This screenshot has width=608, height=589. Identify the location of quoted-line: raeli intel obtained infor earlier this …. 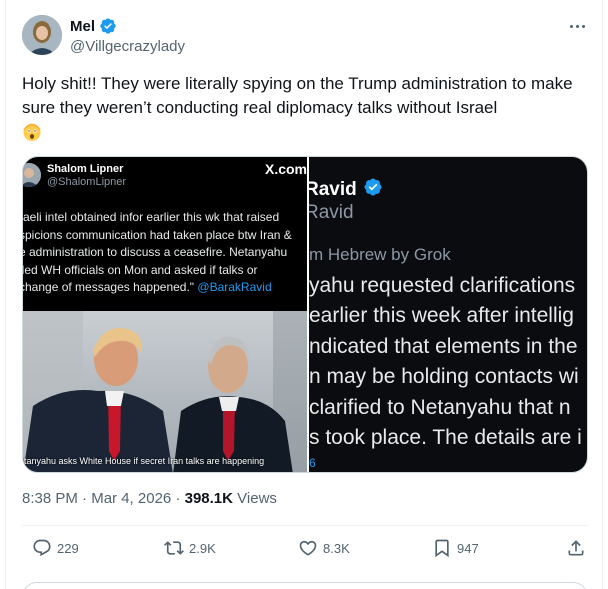
(151, 217).